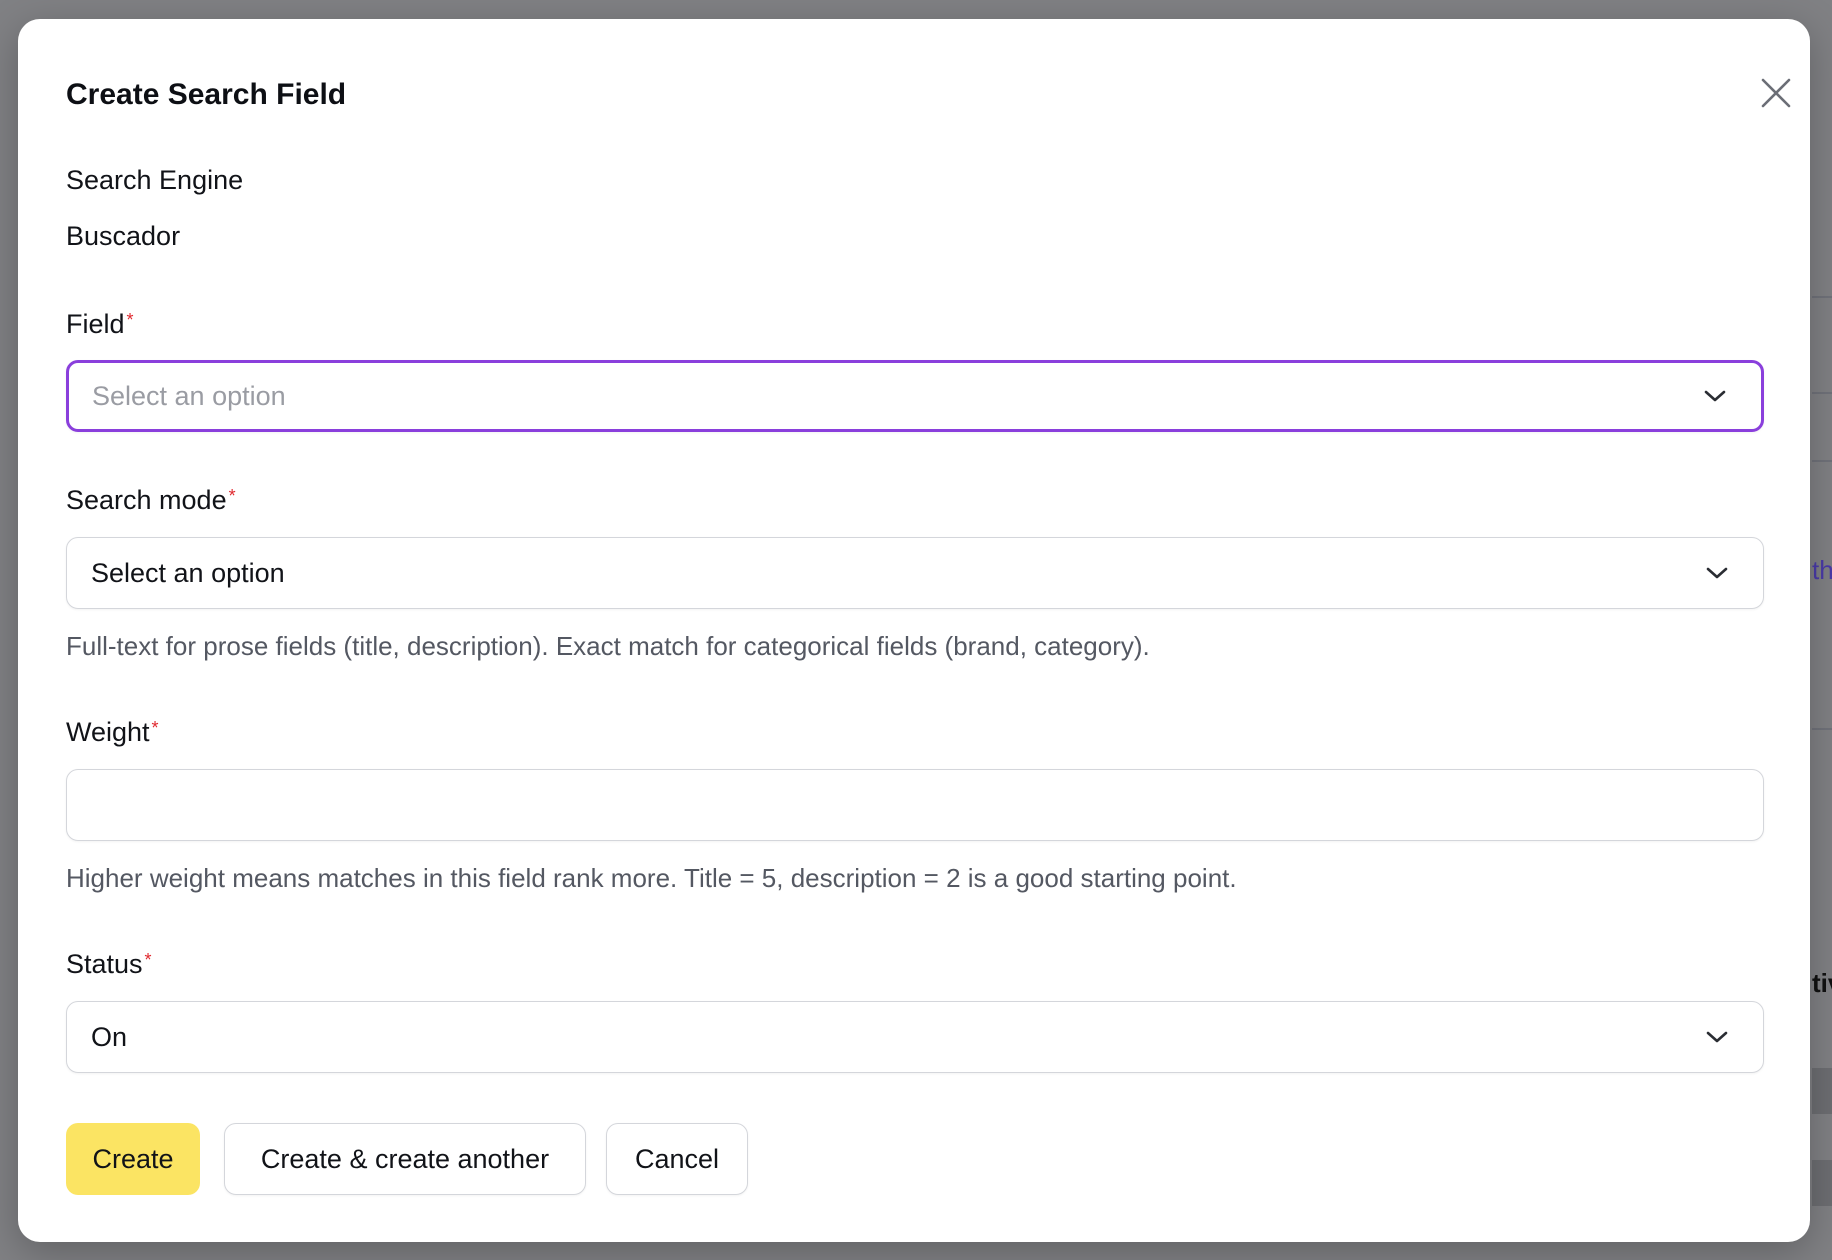 Image resolution: width=1832 pixels, height=1260 pixels. Describe the element at coordinates (104, 964) in the screenshot. I see `status-label-text: Status` at that location.